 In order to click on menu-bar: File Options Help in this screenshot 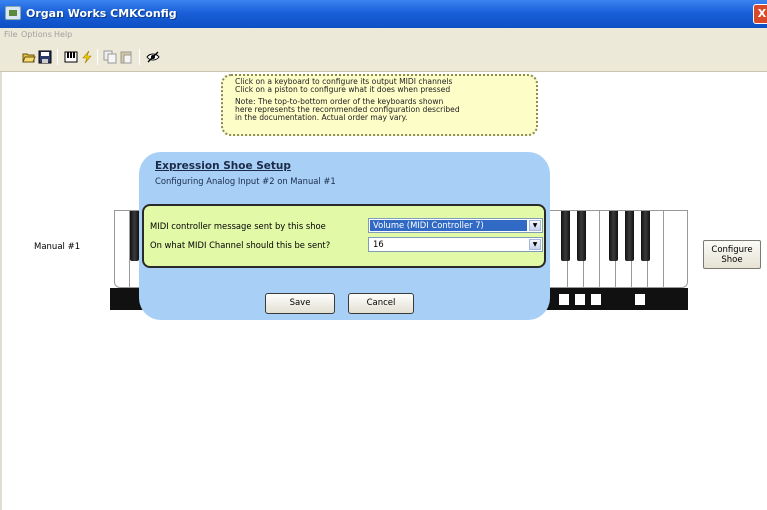, I will do `click(383, 35)`.